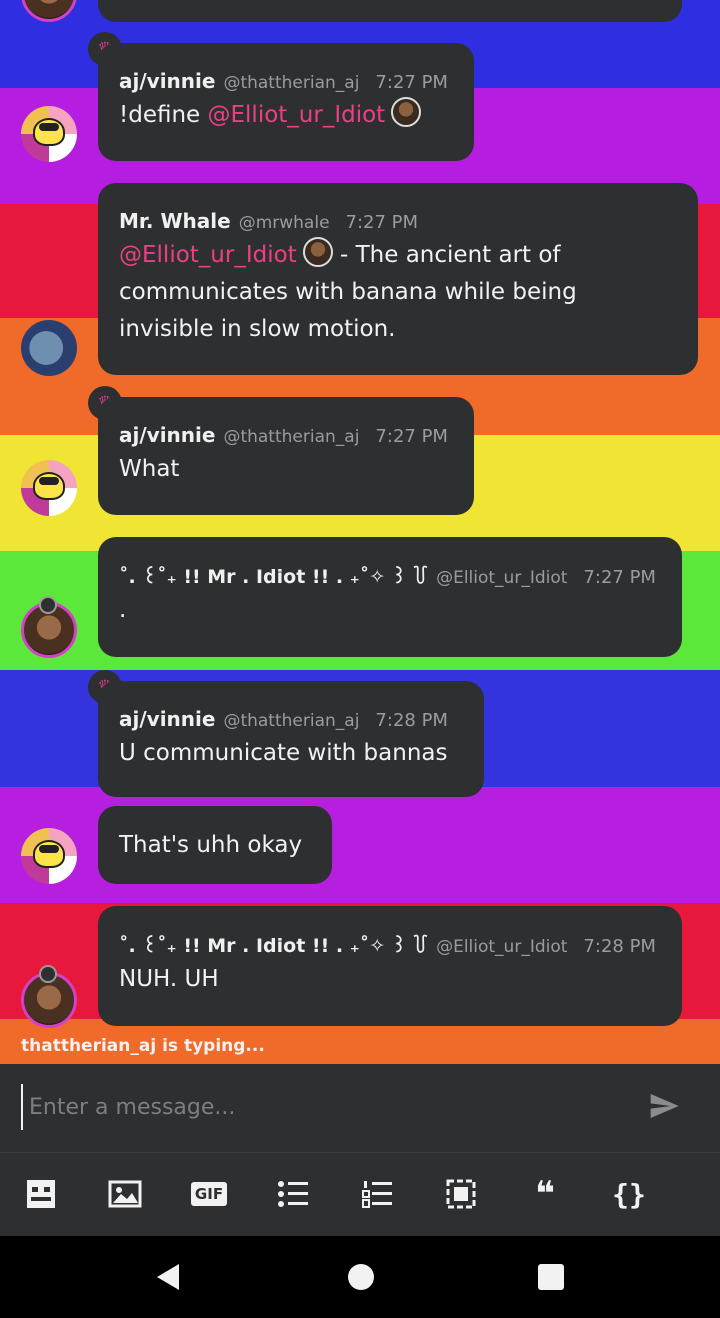 This screenshot has width=720, height=1318. Describe the element at coordinates (169, 979) in the screenshot. I see `message-text: NUH. UH` at that location.